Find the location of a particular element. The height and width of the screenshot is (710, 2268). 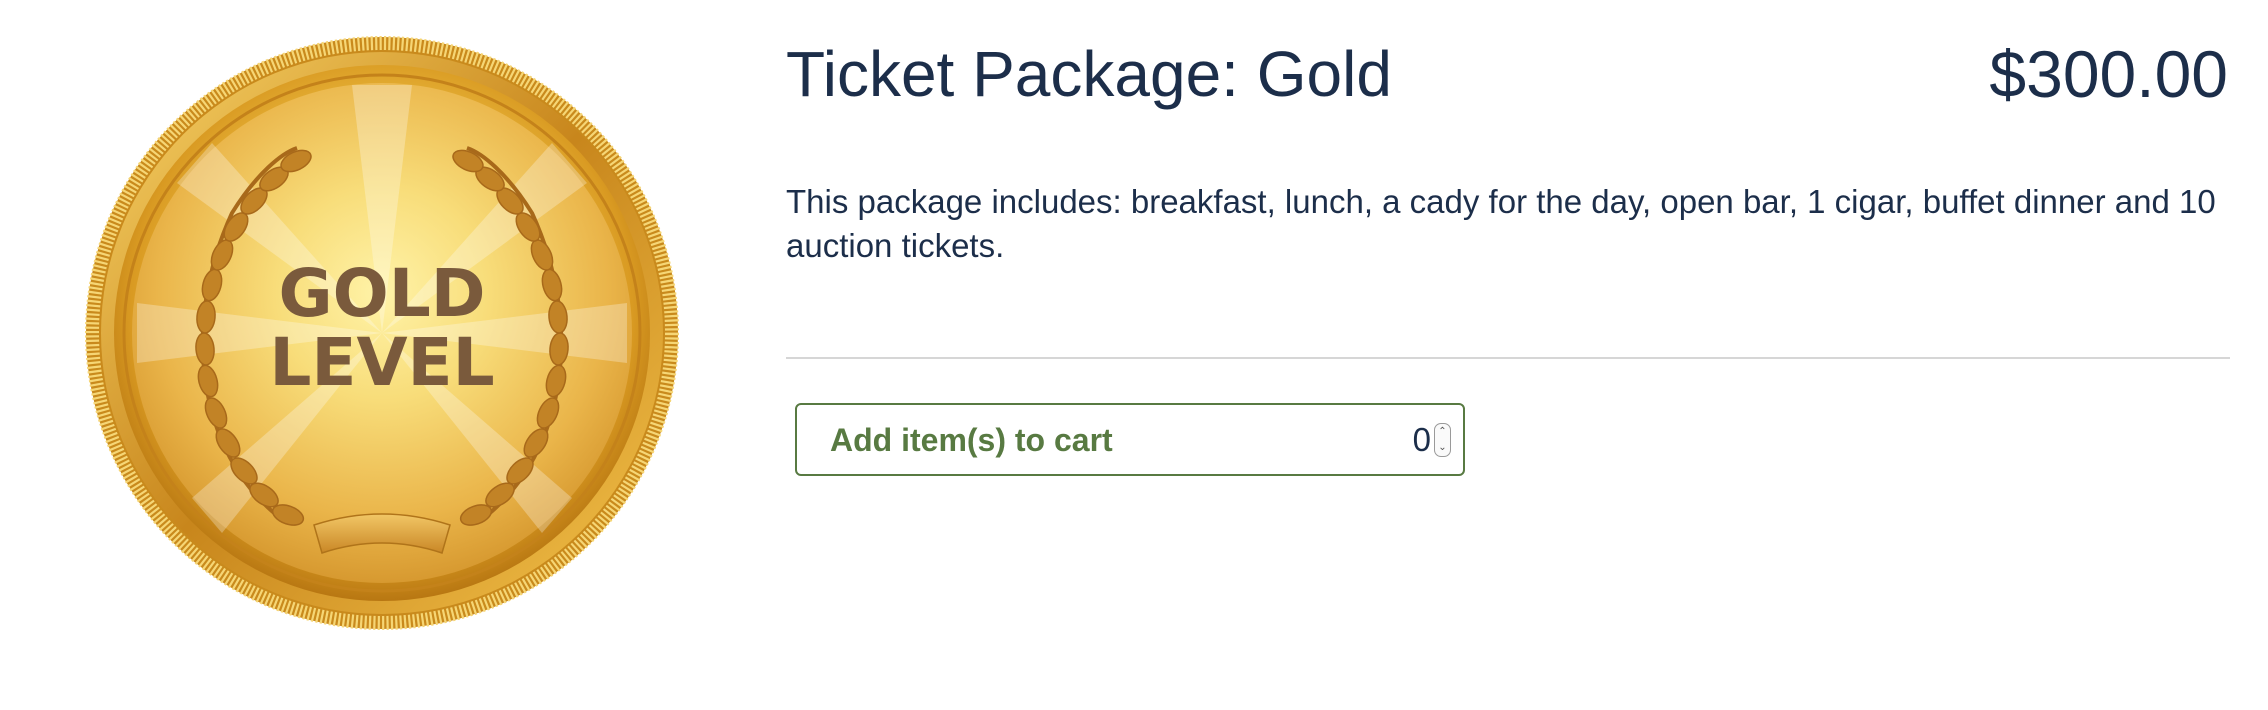

chevron-down-icon: ⌄ is located at coordinates (1442, 448).